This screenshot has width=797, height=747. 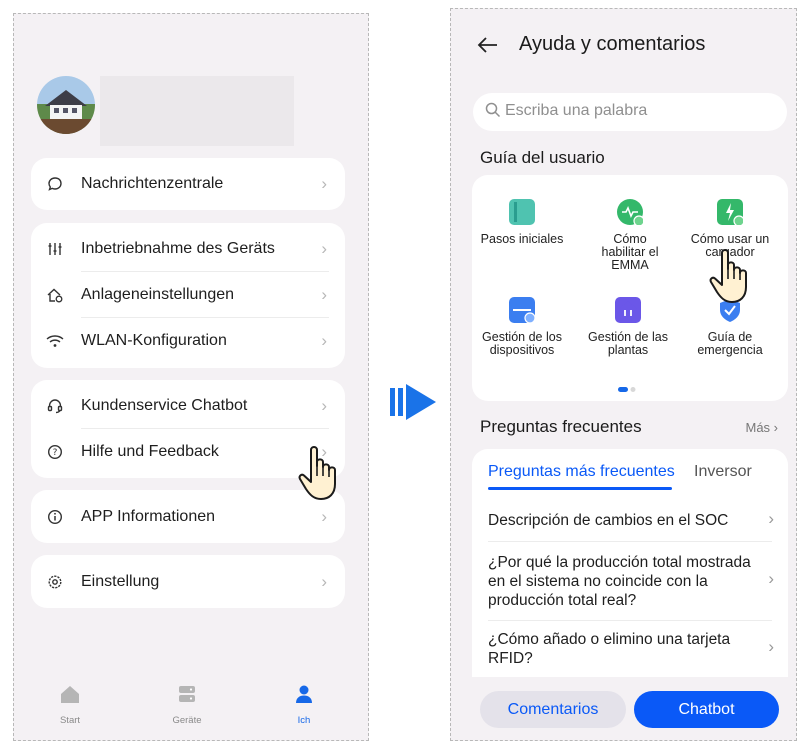 I want to click on headset-icon, so click(x=55, y=406).